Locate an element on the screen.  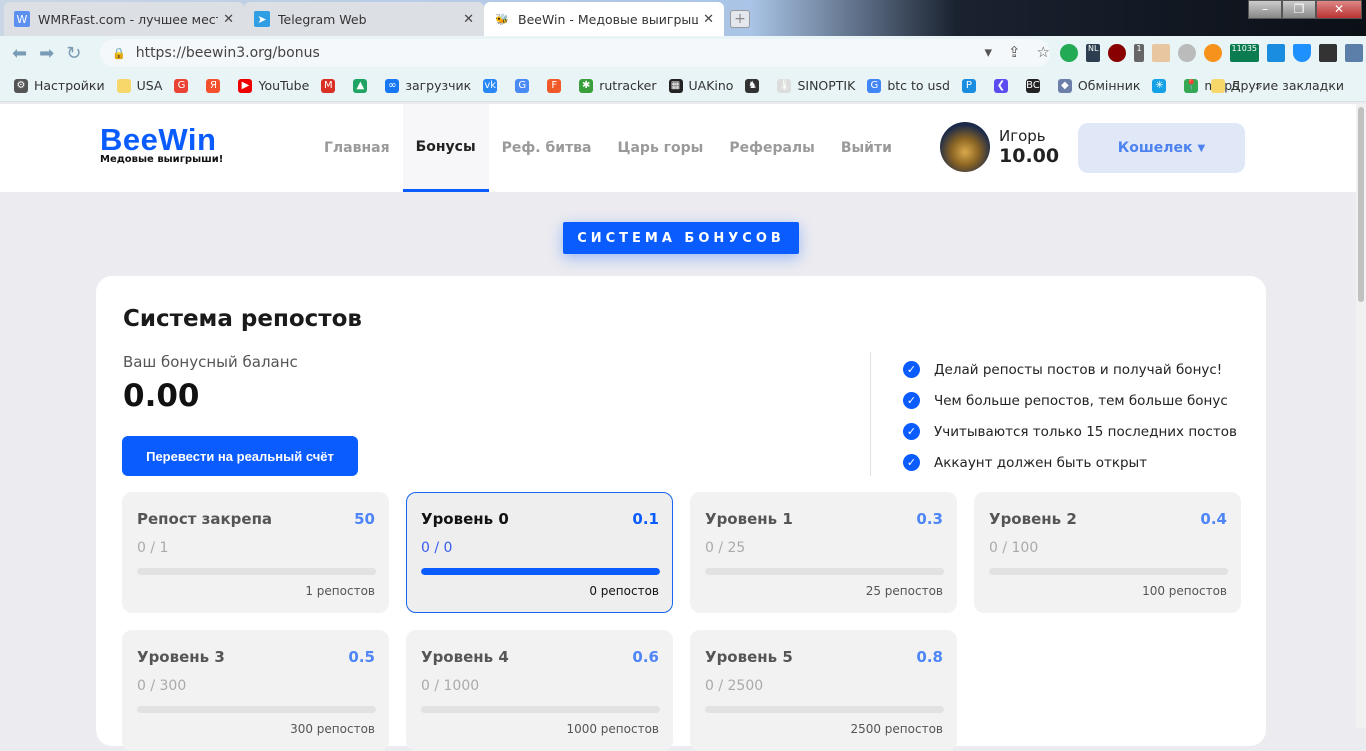
level-card: Репост закрепа 50 0 / 1 1 репостов is located at coordinates (255, 552).